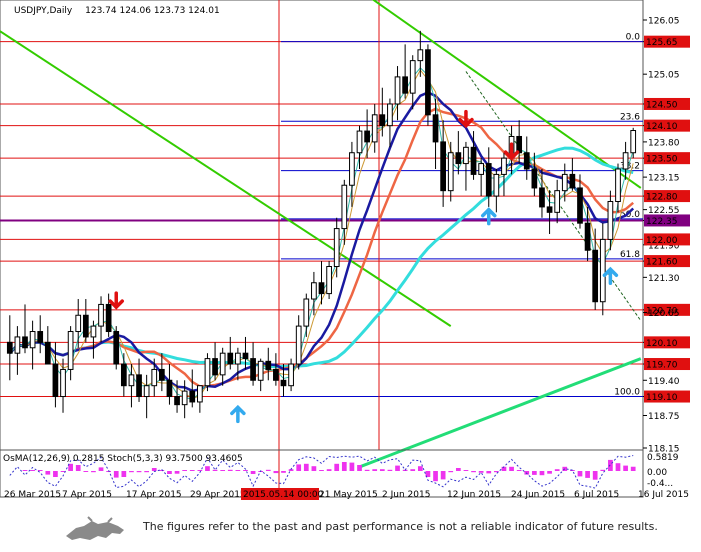  I want to click on fibo-label: 0.0, so click(633, 38).